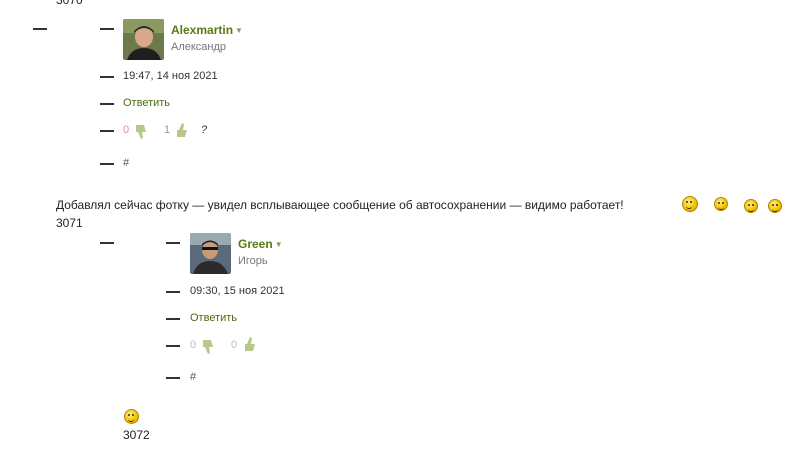 This screenshot has height=460, width=800. Describe the element at coordinates (253, 261) in the screenshot. I see `author-realname: Игорь` at that location.